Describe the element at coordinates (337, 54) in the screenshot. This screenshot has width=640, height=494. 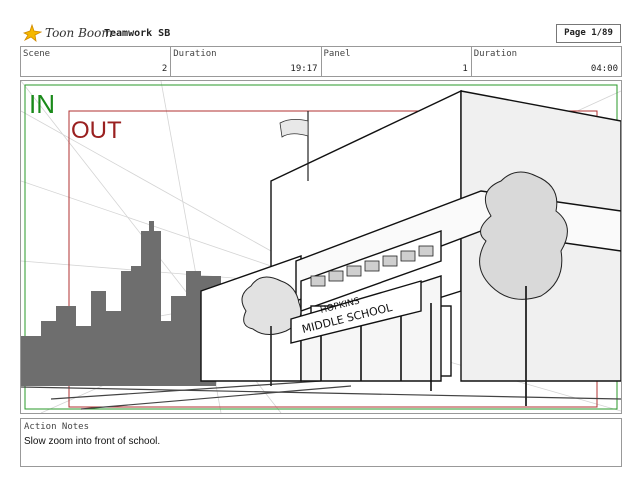
I see `panel-label: Panel` at that location.